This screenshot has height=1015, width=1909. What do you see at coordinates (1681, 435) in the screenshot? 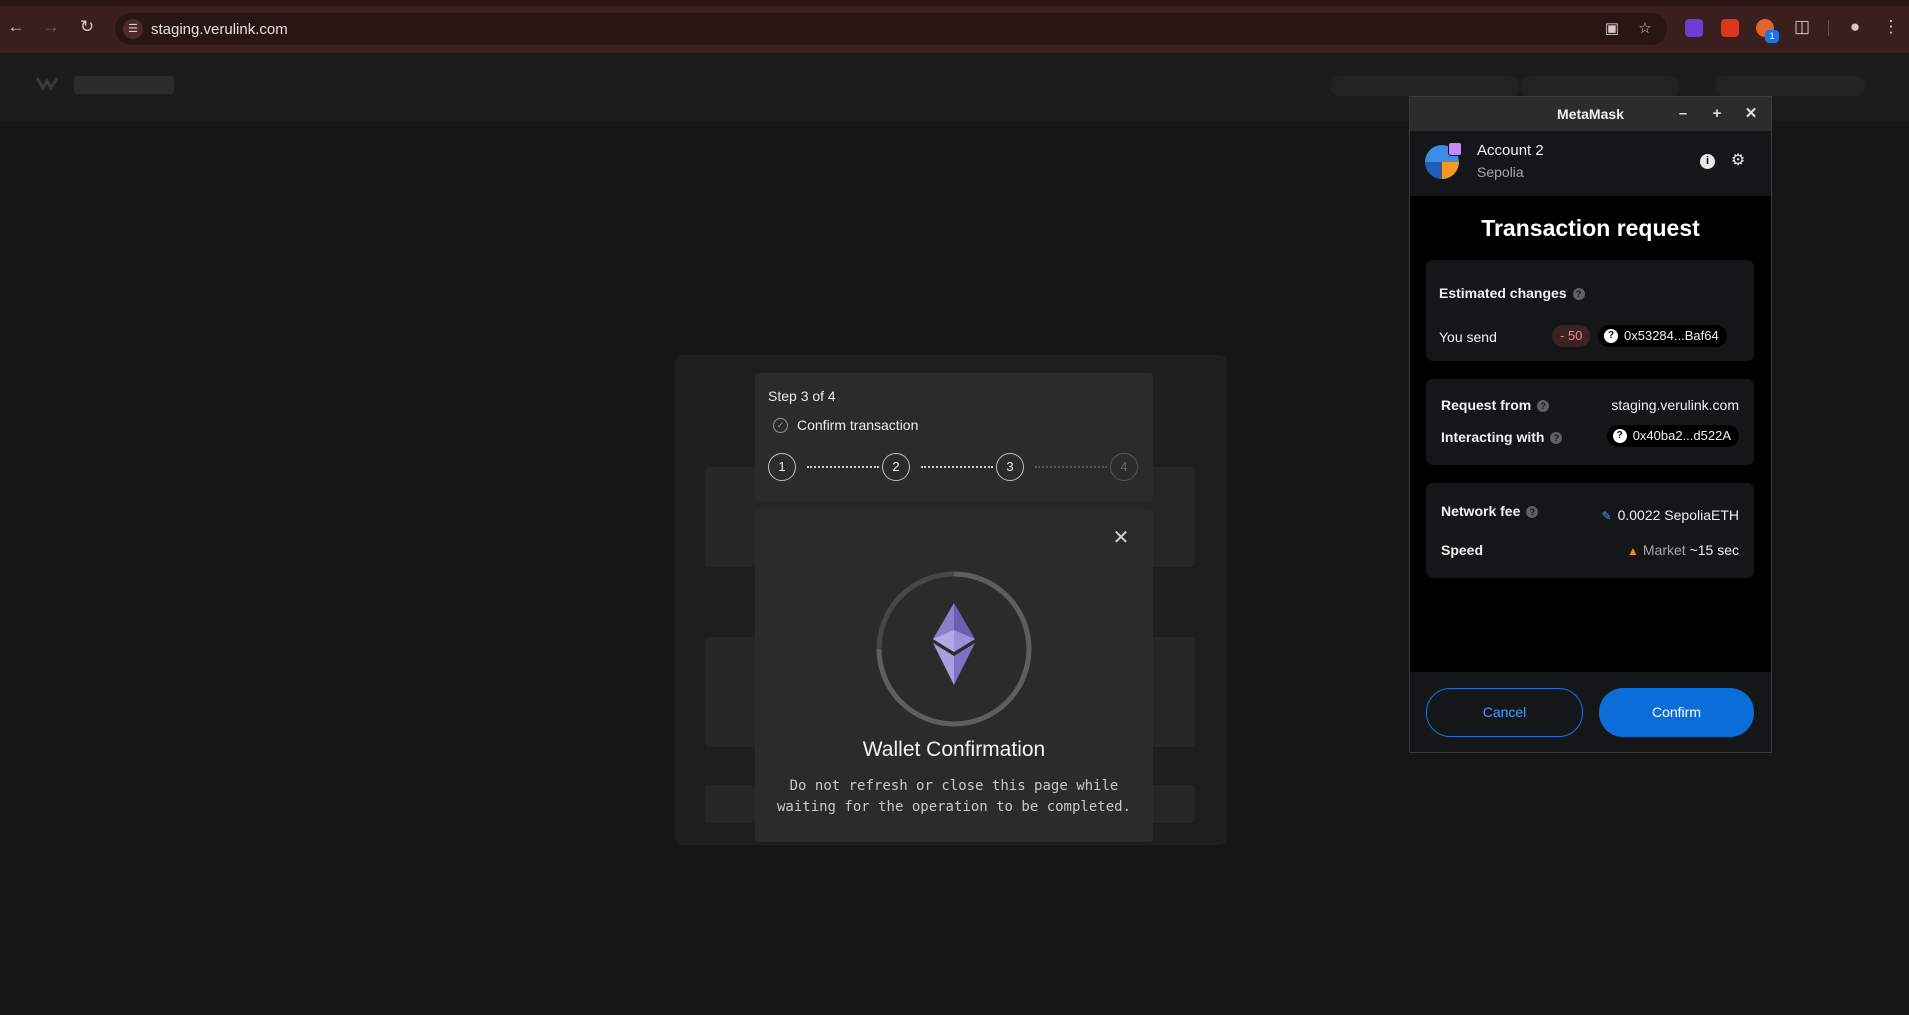
I see `contract-address: 0x40ba2...d522A` at bounding box center [1681, 435].